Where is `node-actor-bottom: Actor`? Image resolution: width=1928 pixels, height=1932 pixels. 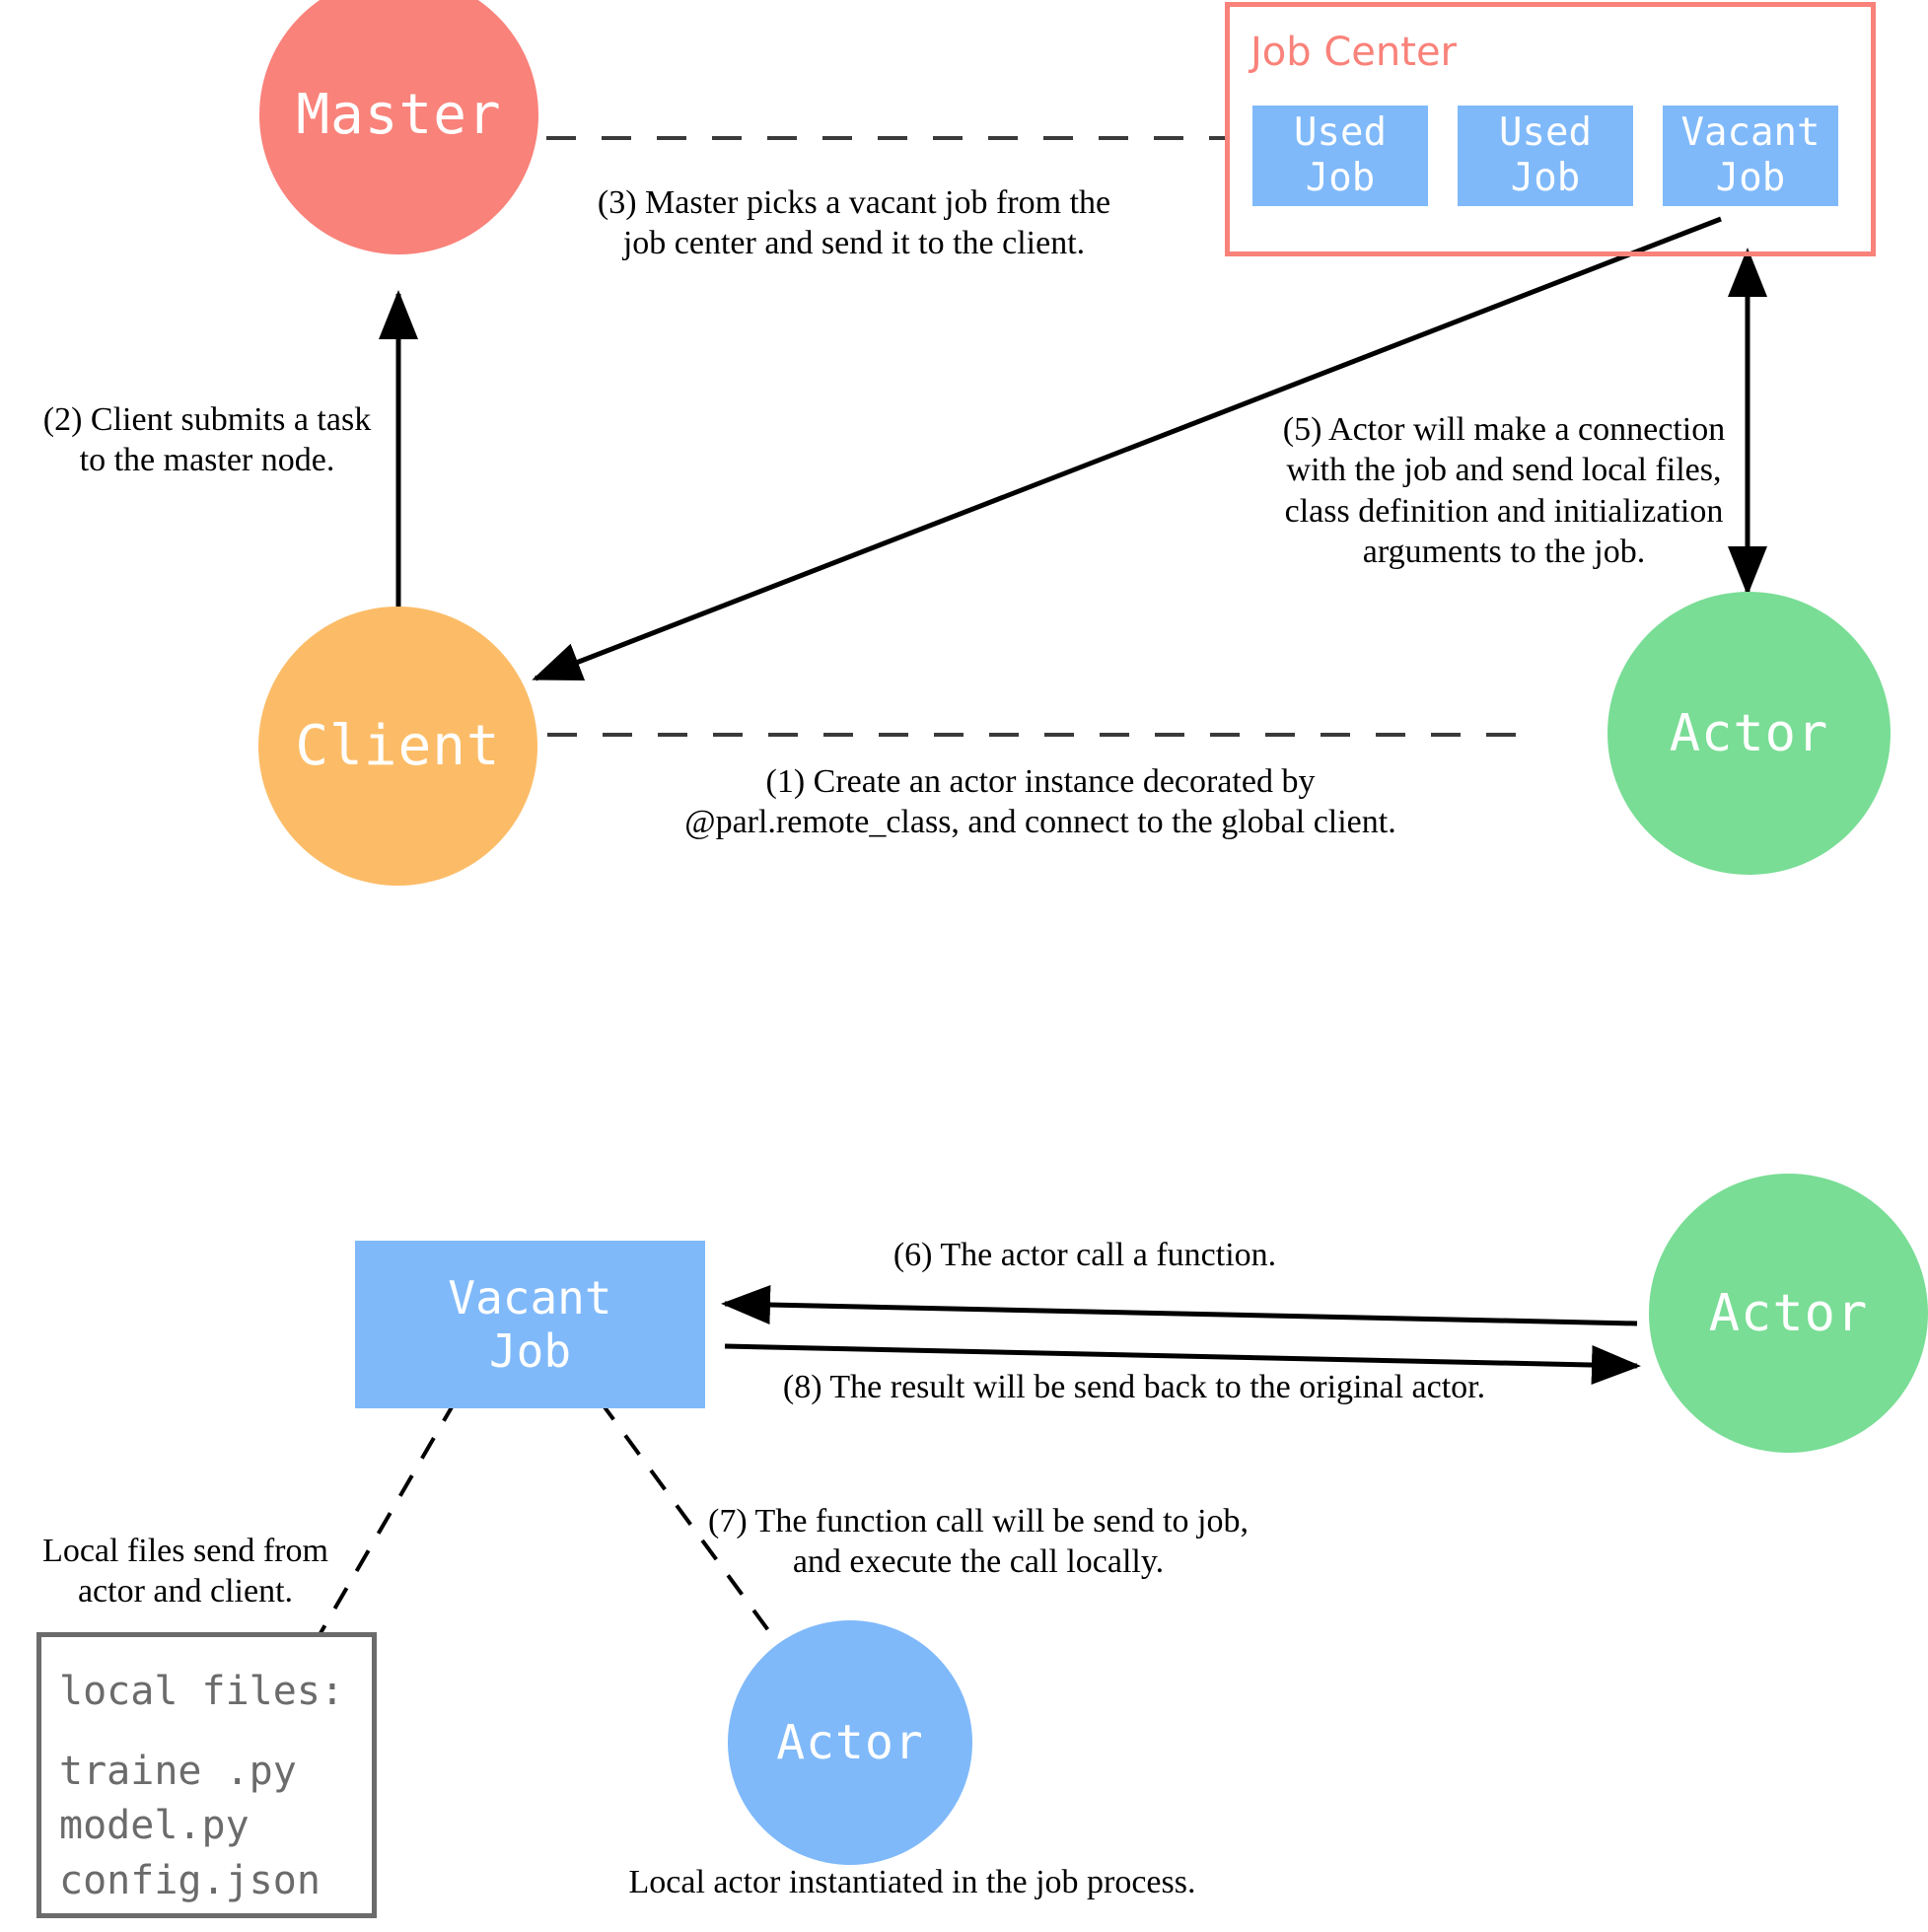 node-actor-bottom: Actor is located at coordinates (1788, 1313).